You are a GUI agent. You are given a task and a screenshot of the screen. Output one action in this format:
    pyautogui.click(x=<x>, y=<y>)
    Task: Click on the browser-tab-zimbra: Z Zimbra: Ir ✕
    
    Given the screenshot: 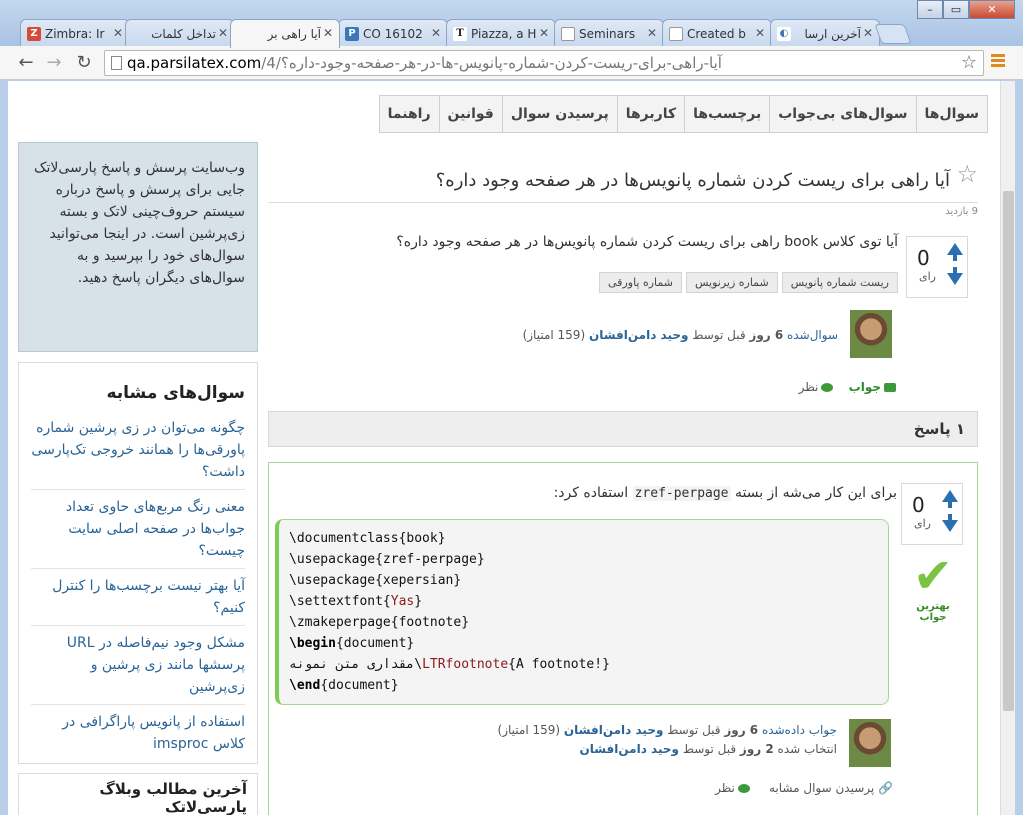 What is the action you would take?
    pyautogui.click(x=75, y=33)
    